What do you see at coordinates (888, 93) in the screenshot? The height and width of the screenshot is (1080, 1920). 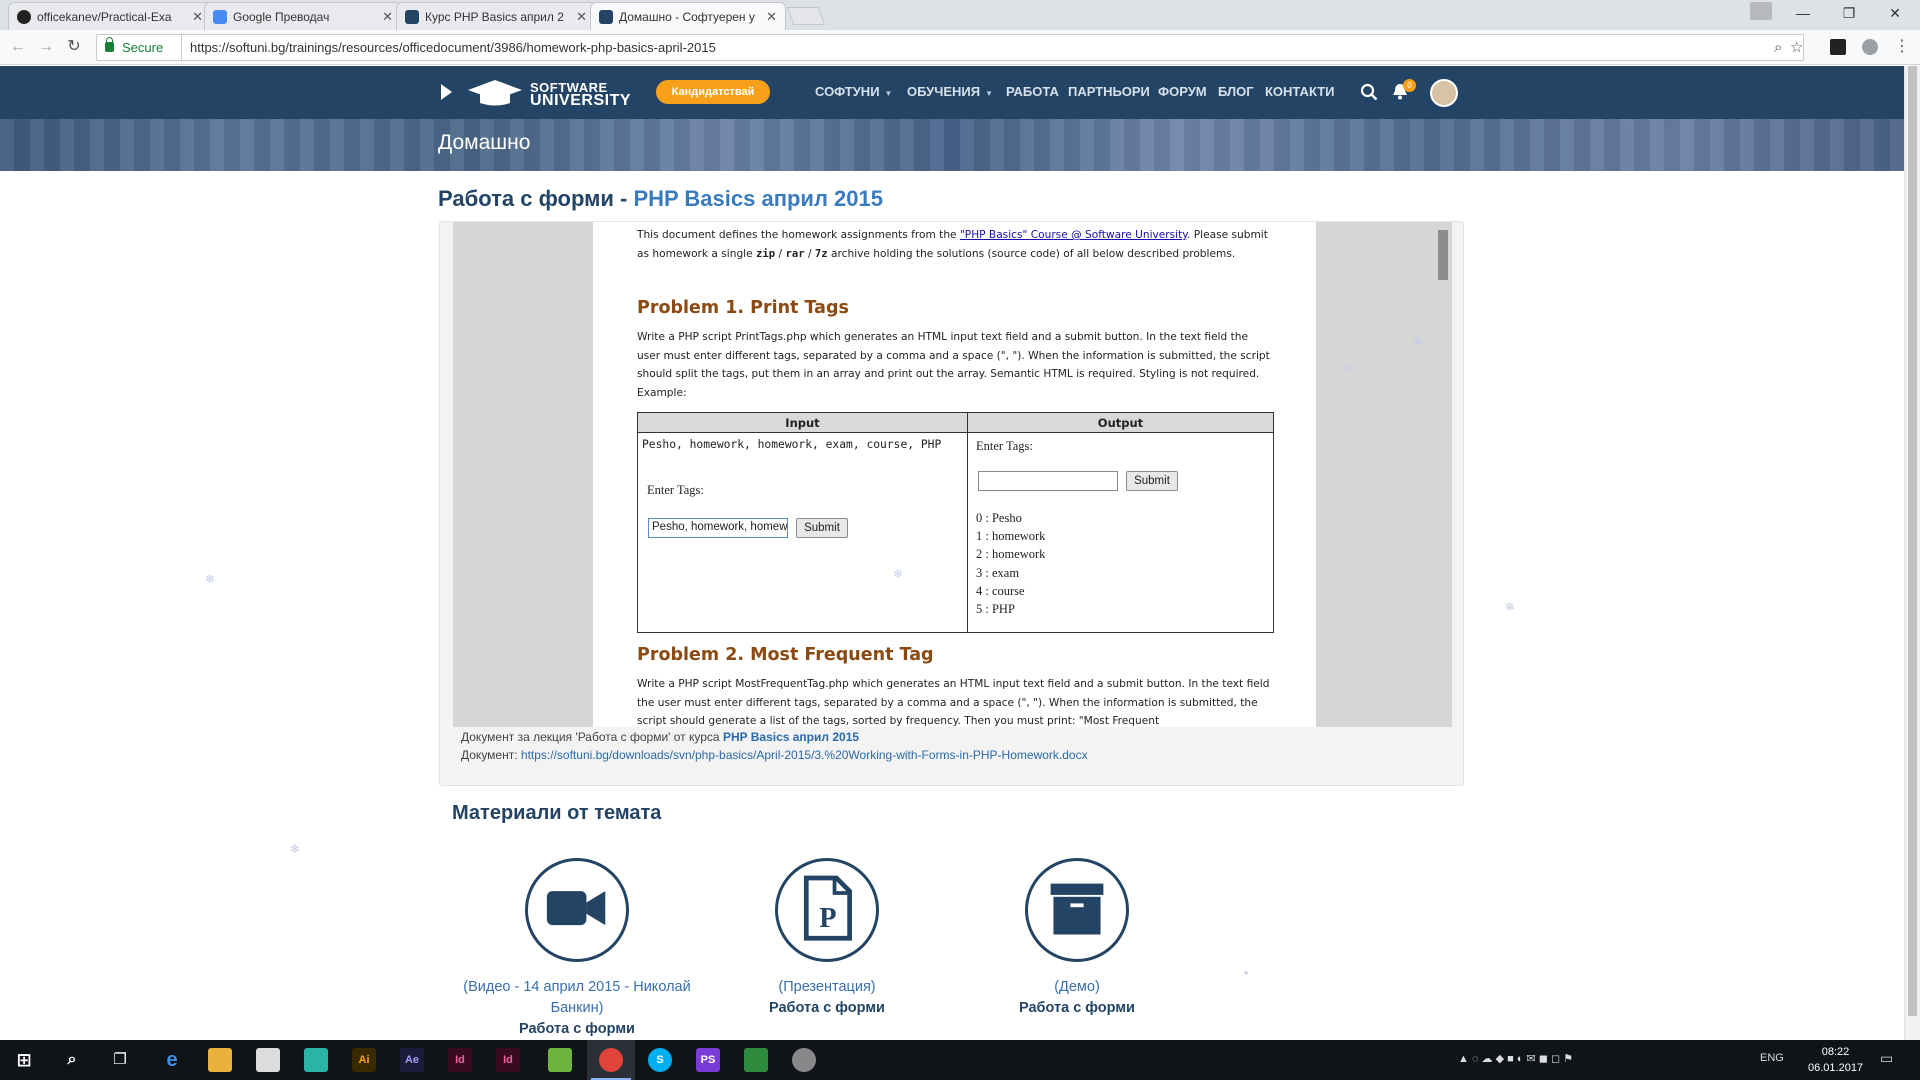 I see `chevron-down-icon: ▼` at bounding box center [888, 93].